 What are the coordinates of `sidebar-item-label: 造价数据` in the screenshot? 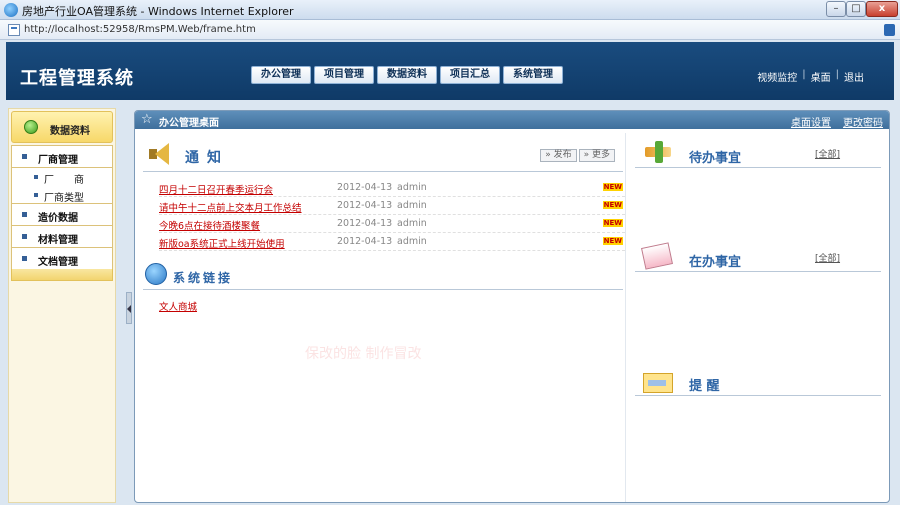 It's located at (58, 218).